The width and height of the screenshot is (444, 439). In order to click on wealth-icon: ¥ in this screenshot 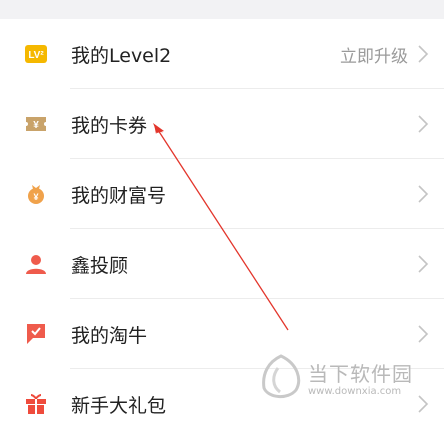, I will do `click(36, 194)`.